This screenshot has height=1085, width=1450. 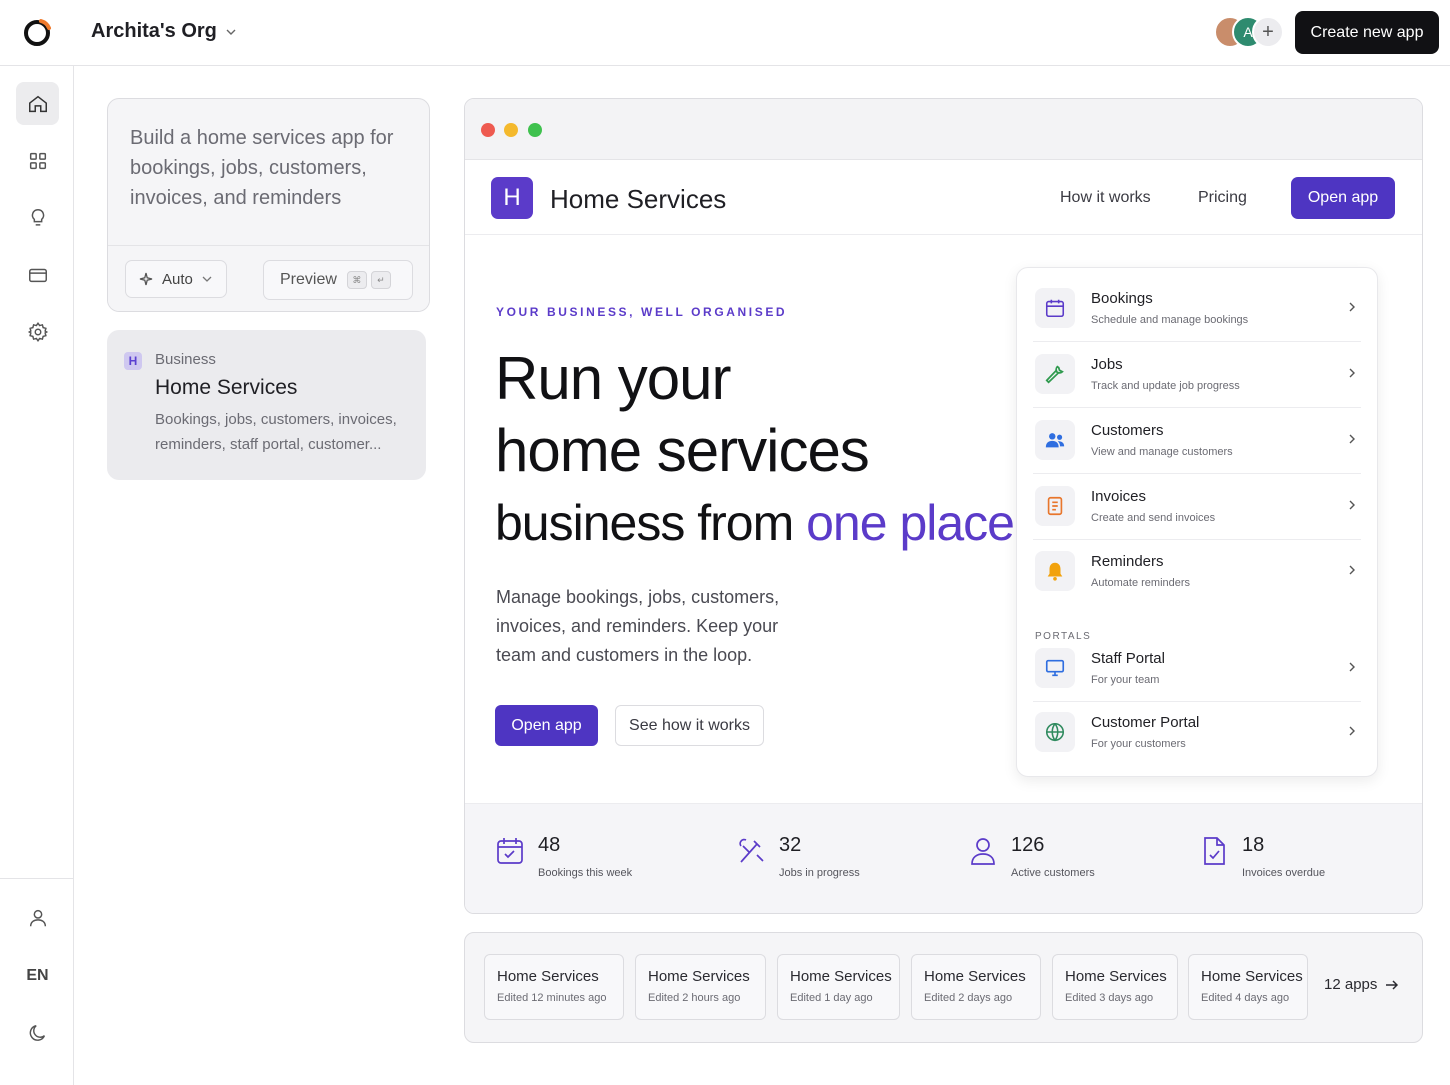 I want to click on preview-button: Preview ⌘ ↵, so click(x=338, y=280).